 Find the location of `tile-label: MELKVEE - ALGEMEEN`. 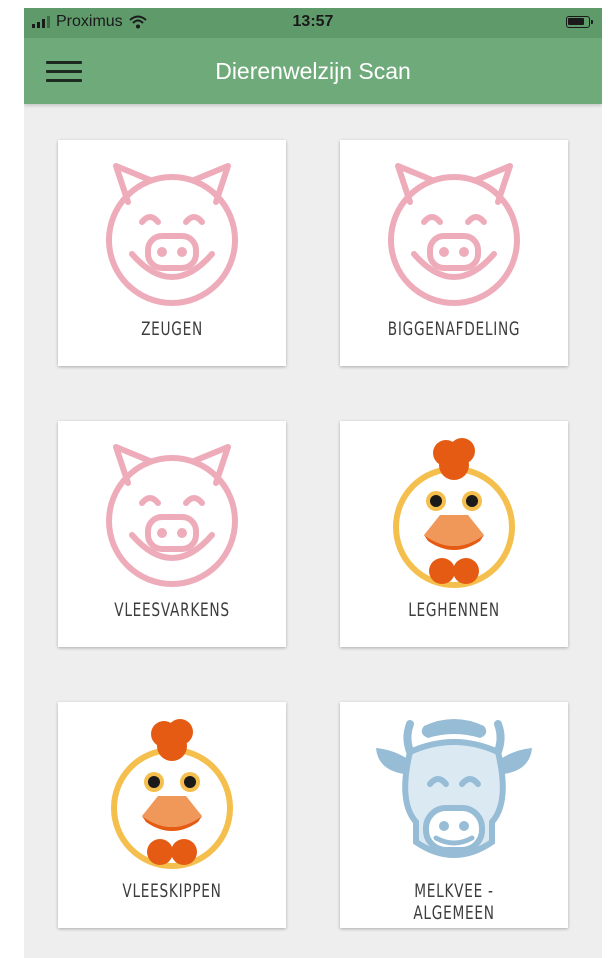

tile-label: MELKVEE - ALGEMEEN is located at coordinates (454, 902).